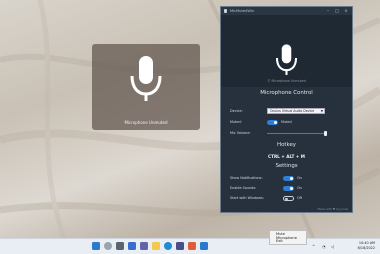 This screenshot has height=254, width=380. What do you see at coordinates (108, 246) in the screenshot?
I see `search-icon` at bounding box center [108, 246].